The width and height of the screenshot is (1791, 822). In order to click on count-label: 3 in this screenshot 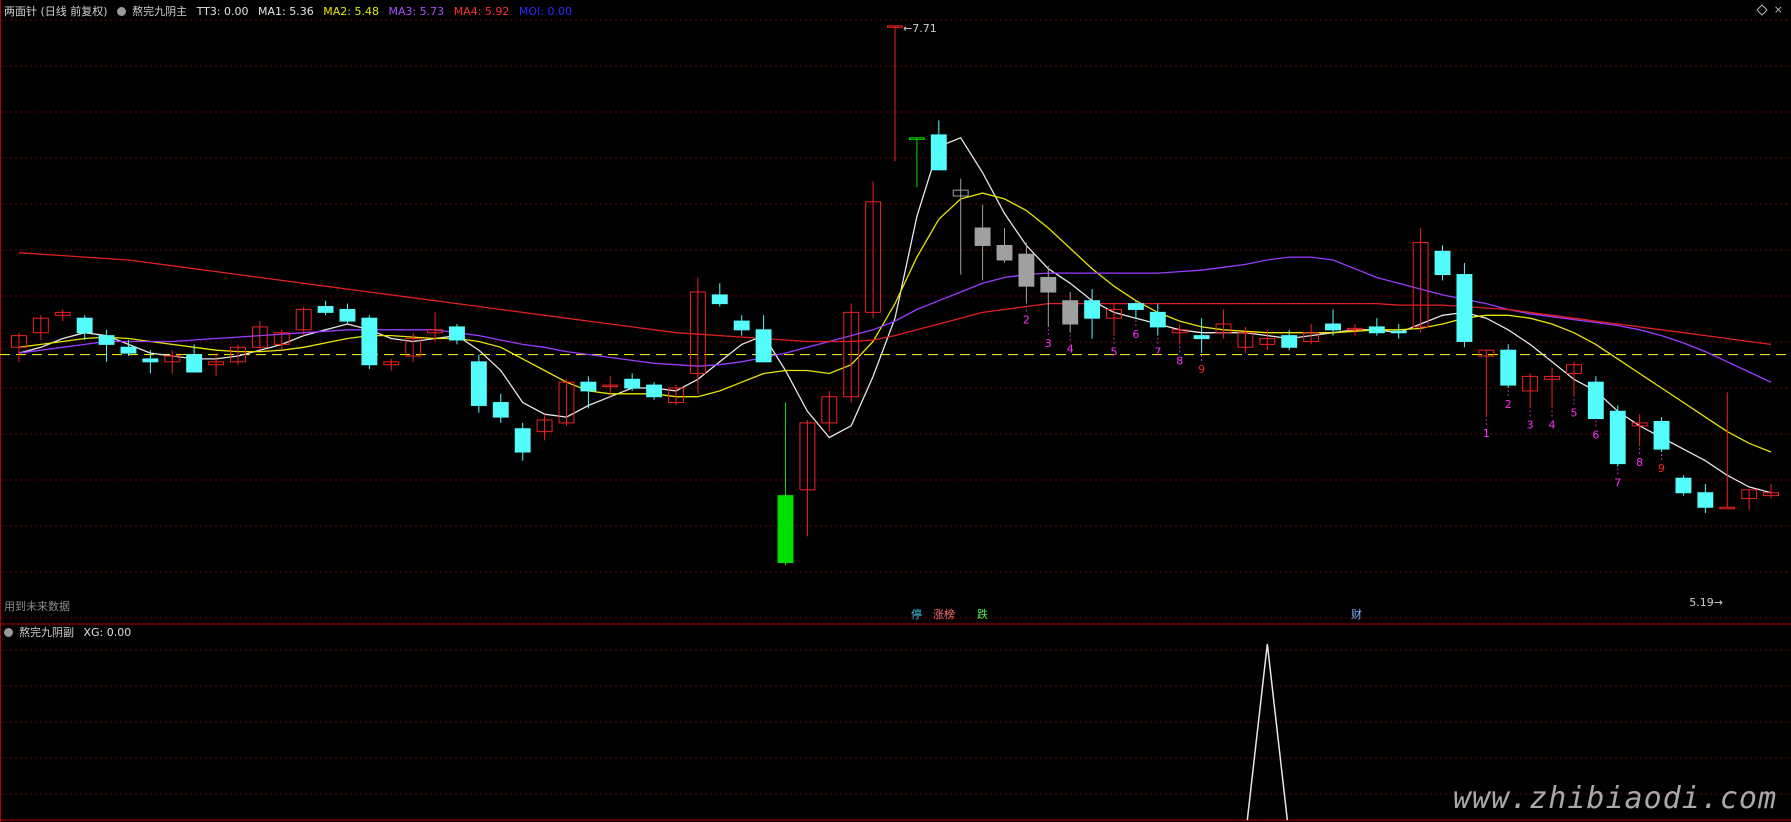, I will do `click(1048, 343)`.